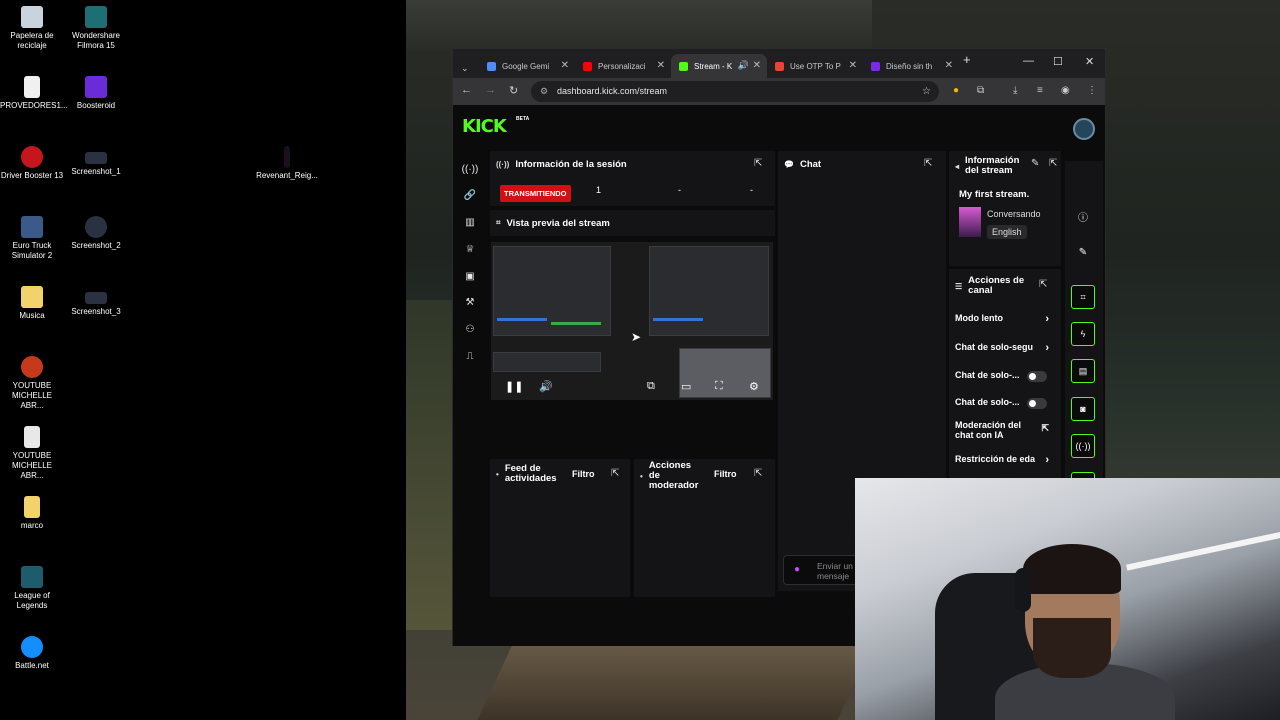 The width and height of the screenshot is (1280, 720). What do you see at coordinates (32, 163) in the screenshot?
I see `desktop-icon-driver-booster: Driver Booster 13` at bounding box center [32, 163].